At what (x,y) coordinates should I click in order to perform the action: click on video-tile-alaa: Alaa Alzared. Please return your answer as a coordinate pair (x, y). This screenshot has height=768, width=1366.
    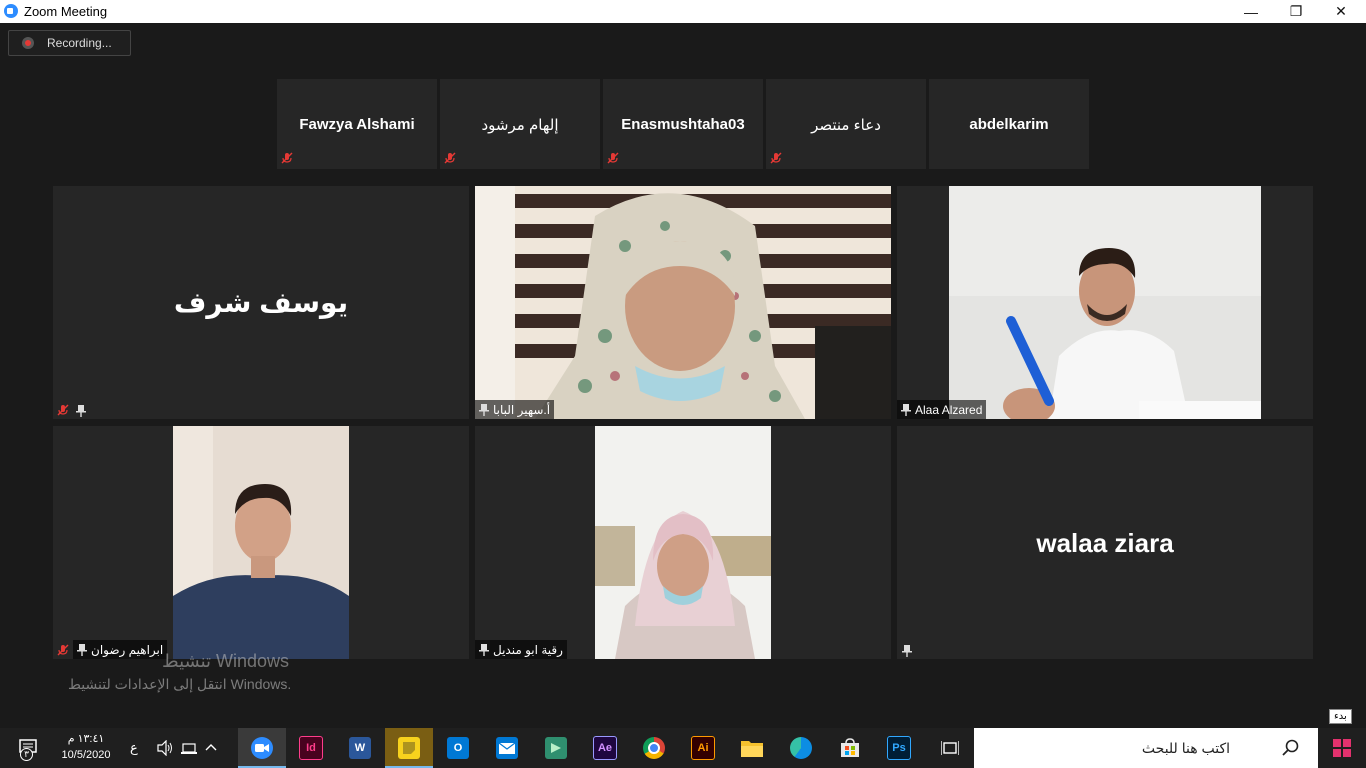
    Looking at the image, I should click on (1105, 302).